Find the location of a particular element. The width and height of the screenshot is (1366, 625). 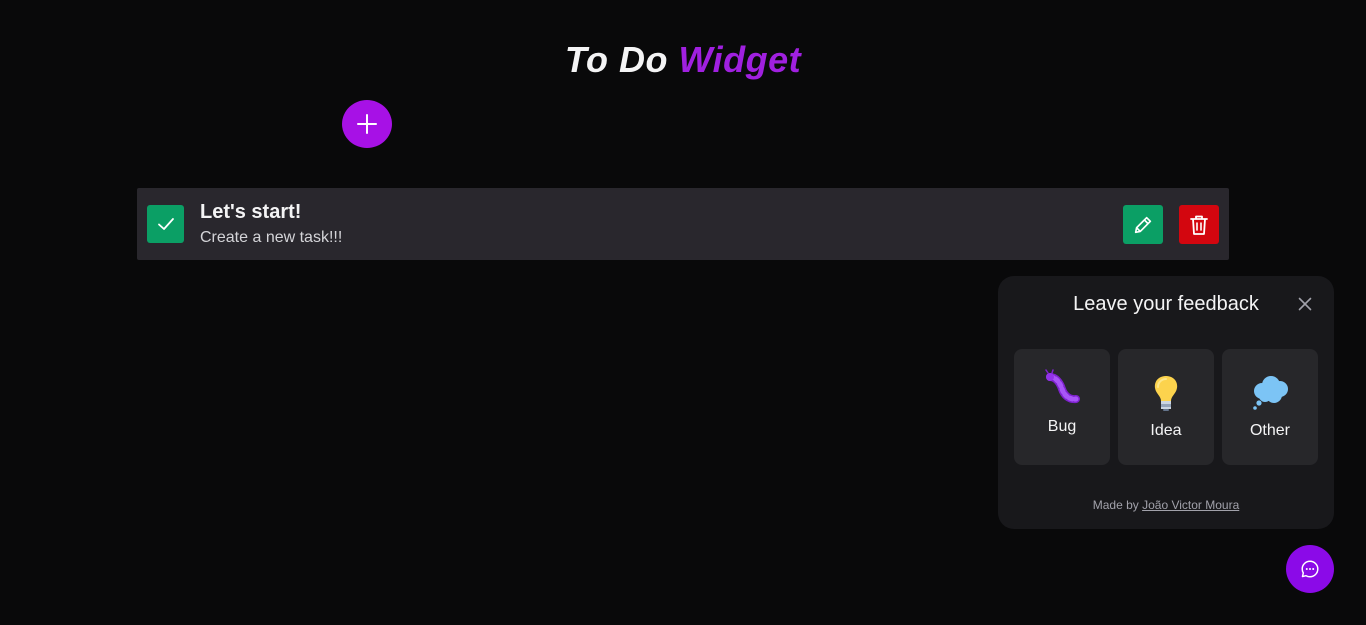

feedback-footer: Made by João Victor Moura is located at coordinates (1166, 505).